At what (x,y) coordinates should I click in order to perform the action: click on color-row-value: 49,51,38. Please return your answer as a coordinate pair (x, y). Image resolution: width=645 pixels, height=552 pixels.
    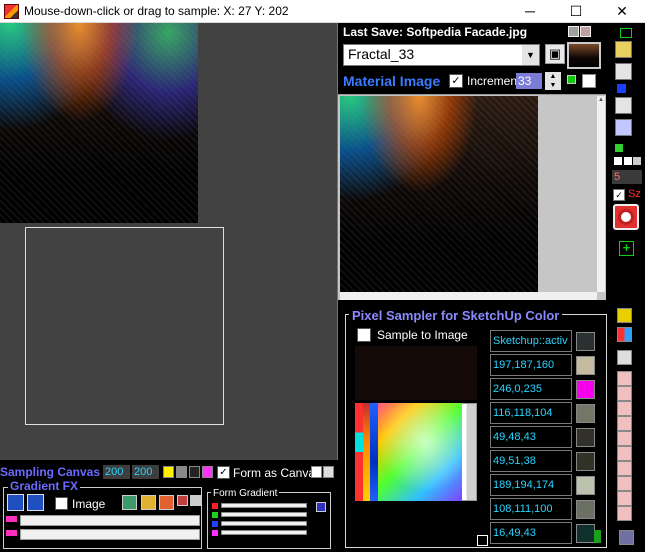
    Looking at the image, I should click on (531, 461).